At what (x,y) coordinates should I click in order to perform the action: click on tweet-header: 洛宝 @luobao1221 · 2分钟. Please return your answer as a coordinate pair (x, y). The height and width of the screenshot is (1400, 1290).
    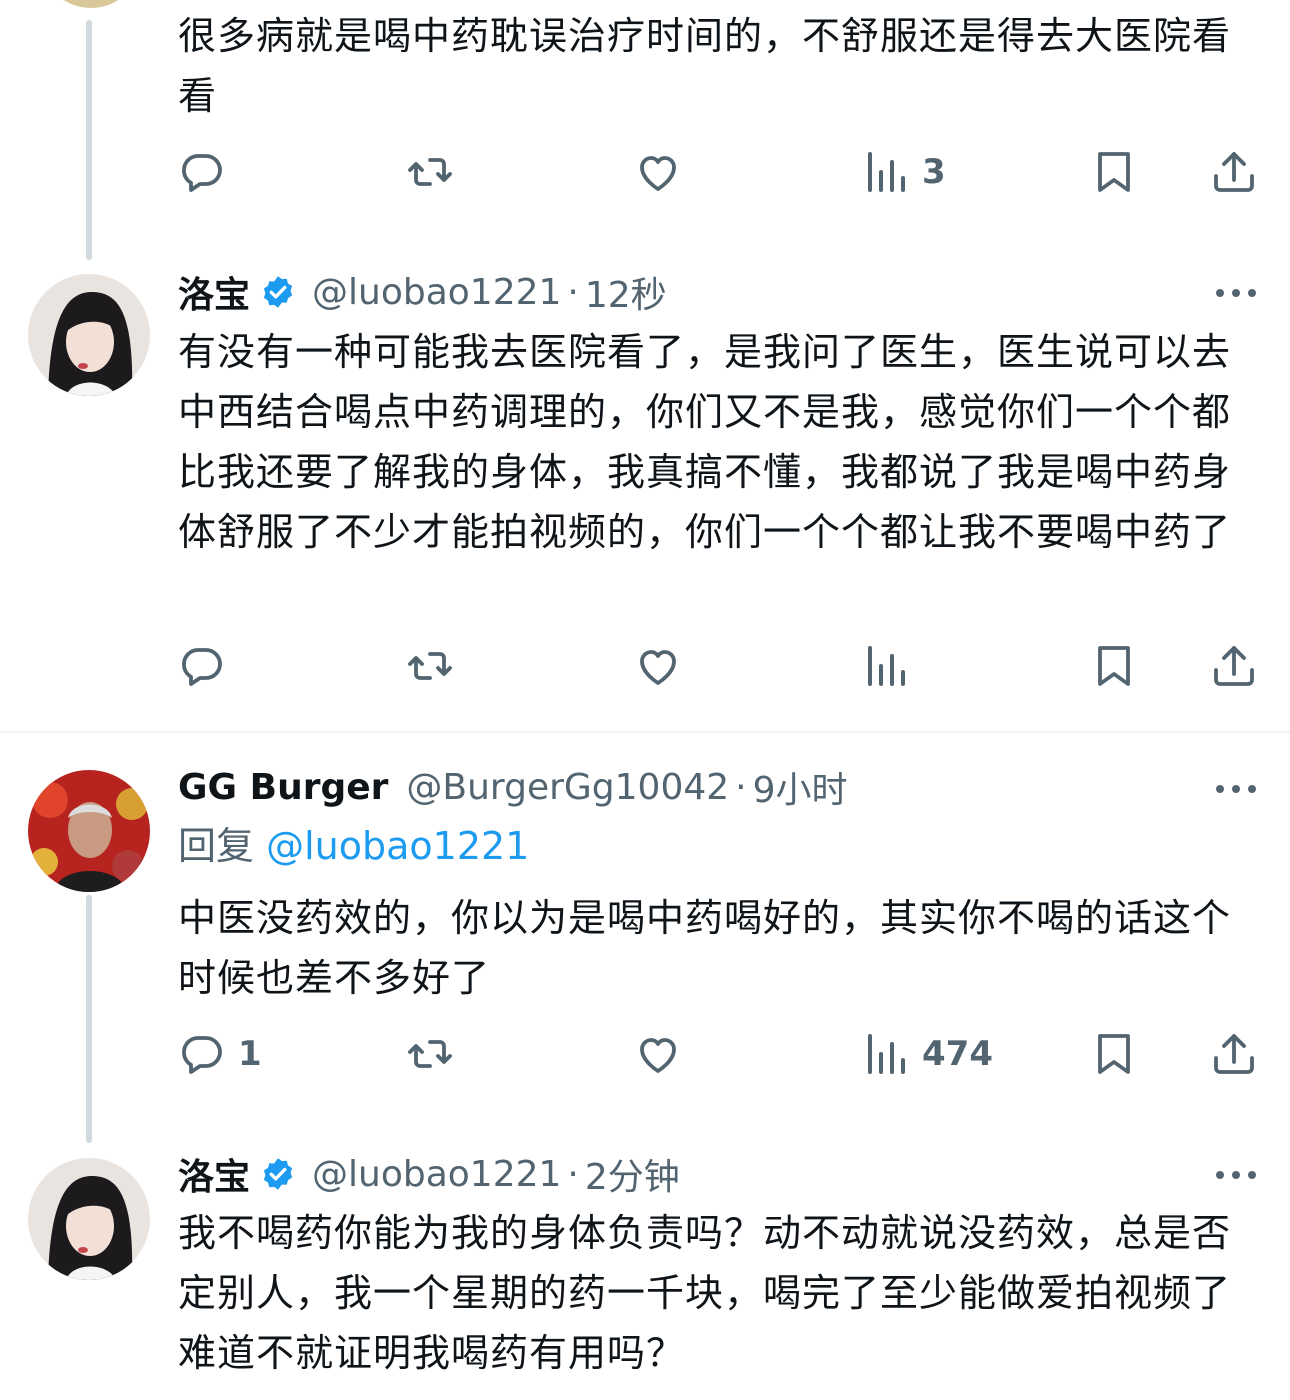
    Looking at the image, I should click on (429, 1174).